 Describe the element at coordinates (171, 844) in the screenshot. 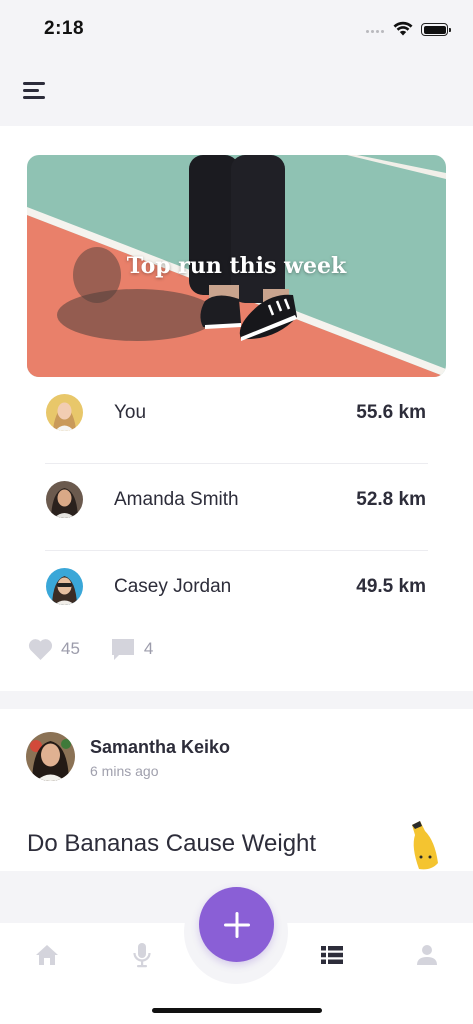

I see `post-title: Do Bananas Cause Weight` at that location.